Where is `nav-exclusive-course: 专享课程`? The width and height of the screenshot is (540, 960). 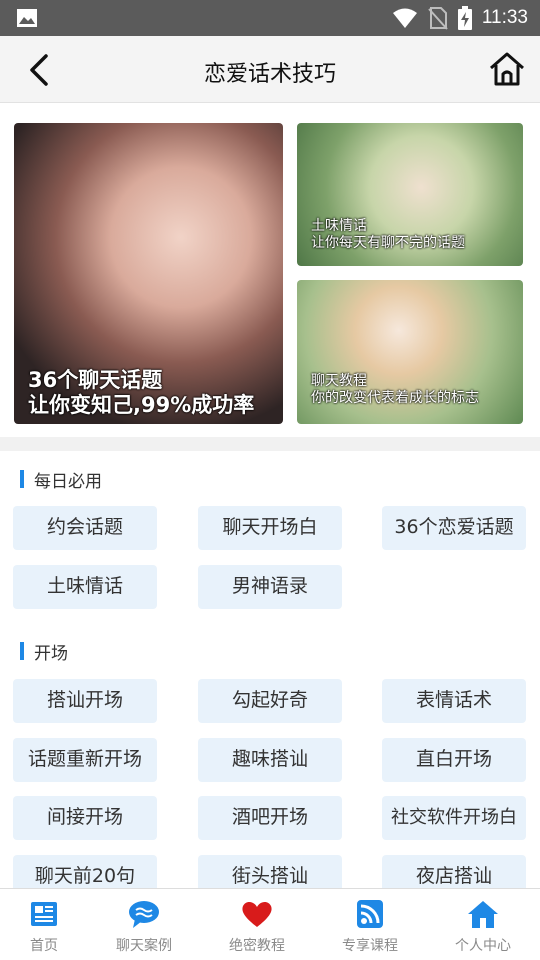 nav-exclusive-course: 专享课程 is located at coordinates (370, 927).